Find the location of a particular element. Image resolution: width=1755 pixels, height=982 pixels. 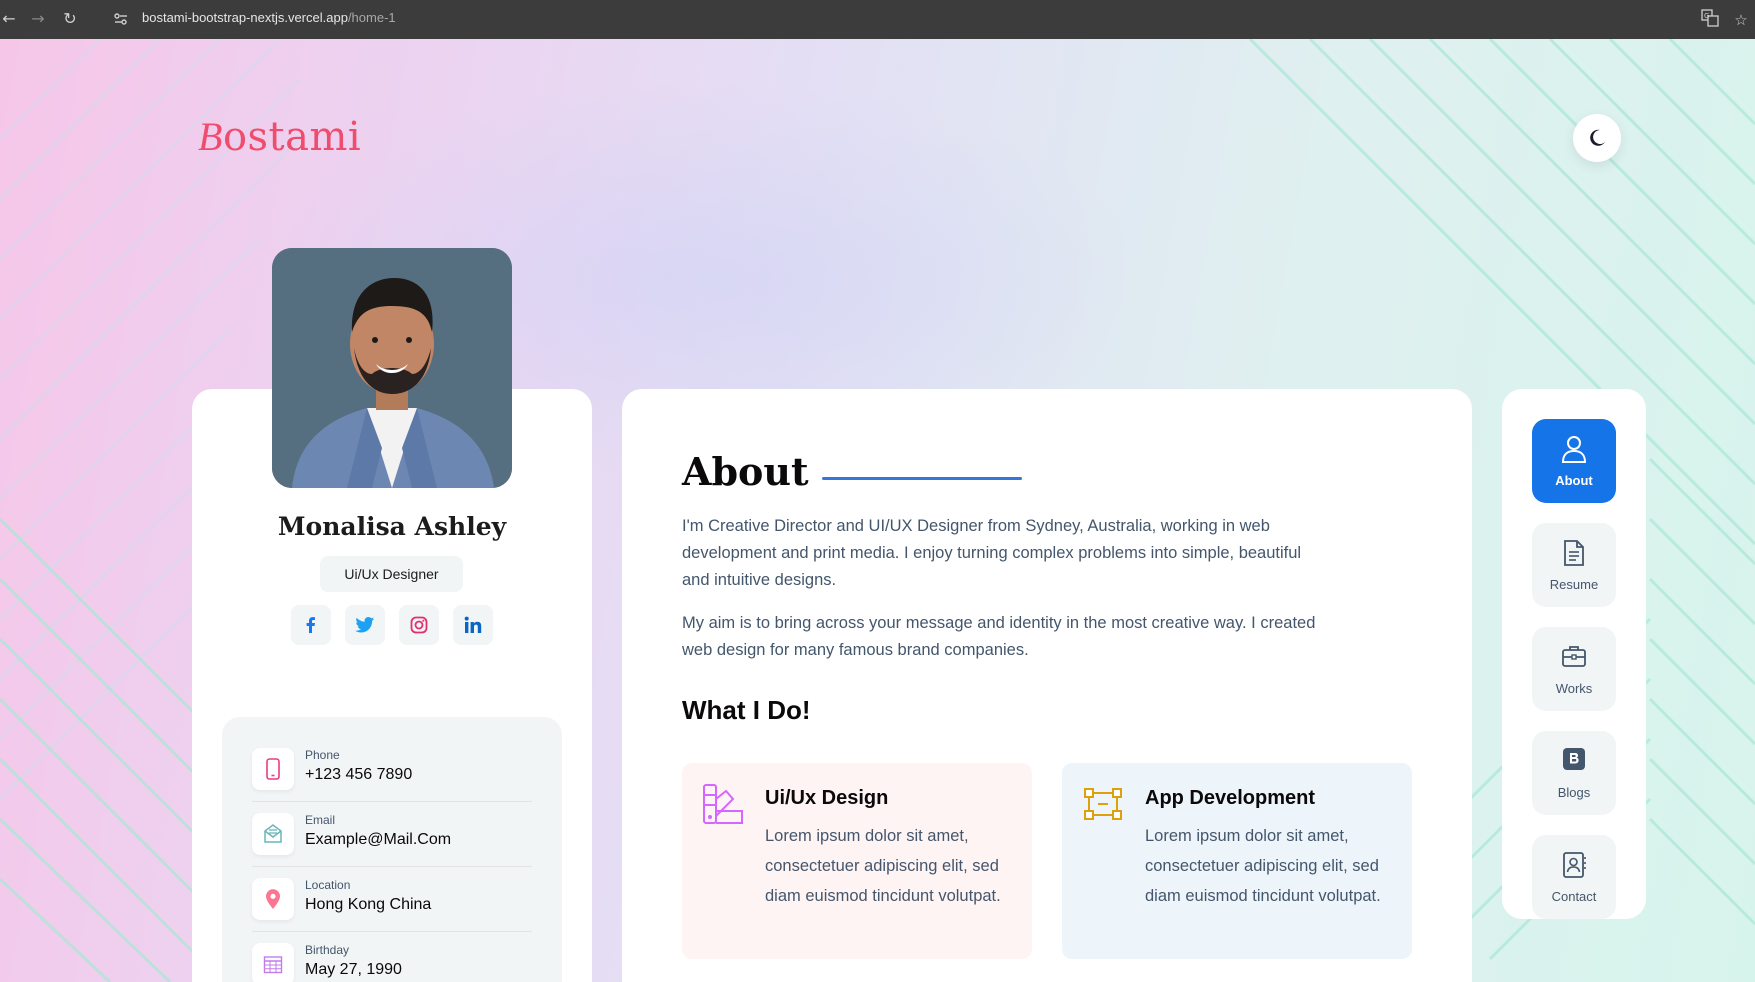

nav-item-about: About is located at coordinates (1574, 461).